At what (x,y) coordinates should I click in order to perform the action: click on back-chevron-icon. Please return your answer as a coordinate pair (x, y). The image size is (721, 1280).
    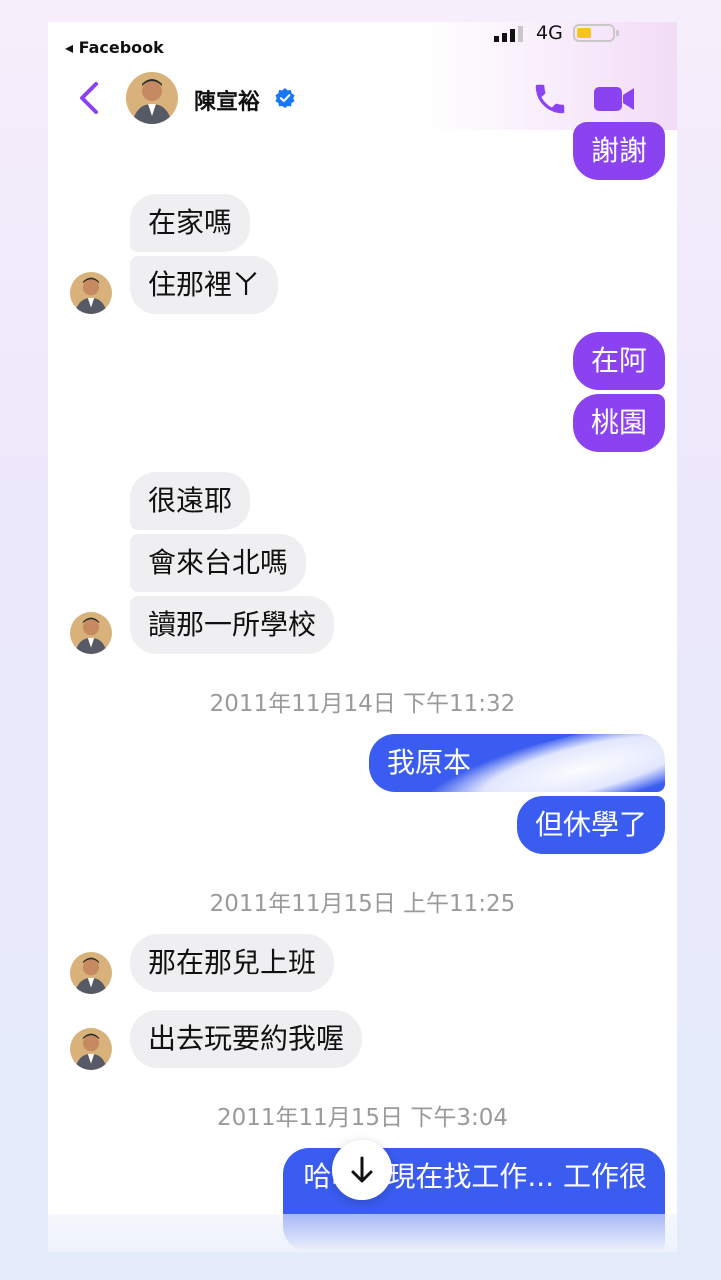
    Looking at the image, I should click on (90, 98).